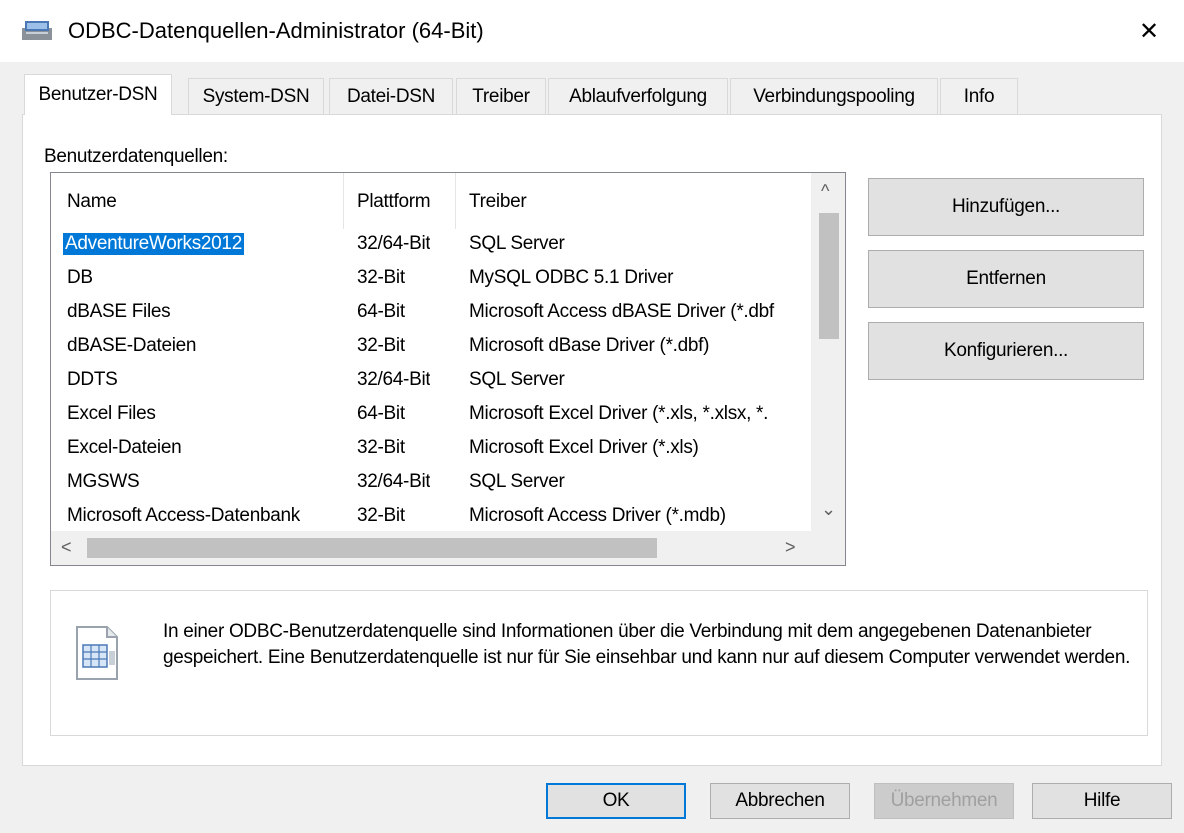  Describe the element at coordinates (834, 96) in the screenshot. I see `tab-verbindungspooling: Verbindungspooling` at that location.